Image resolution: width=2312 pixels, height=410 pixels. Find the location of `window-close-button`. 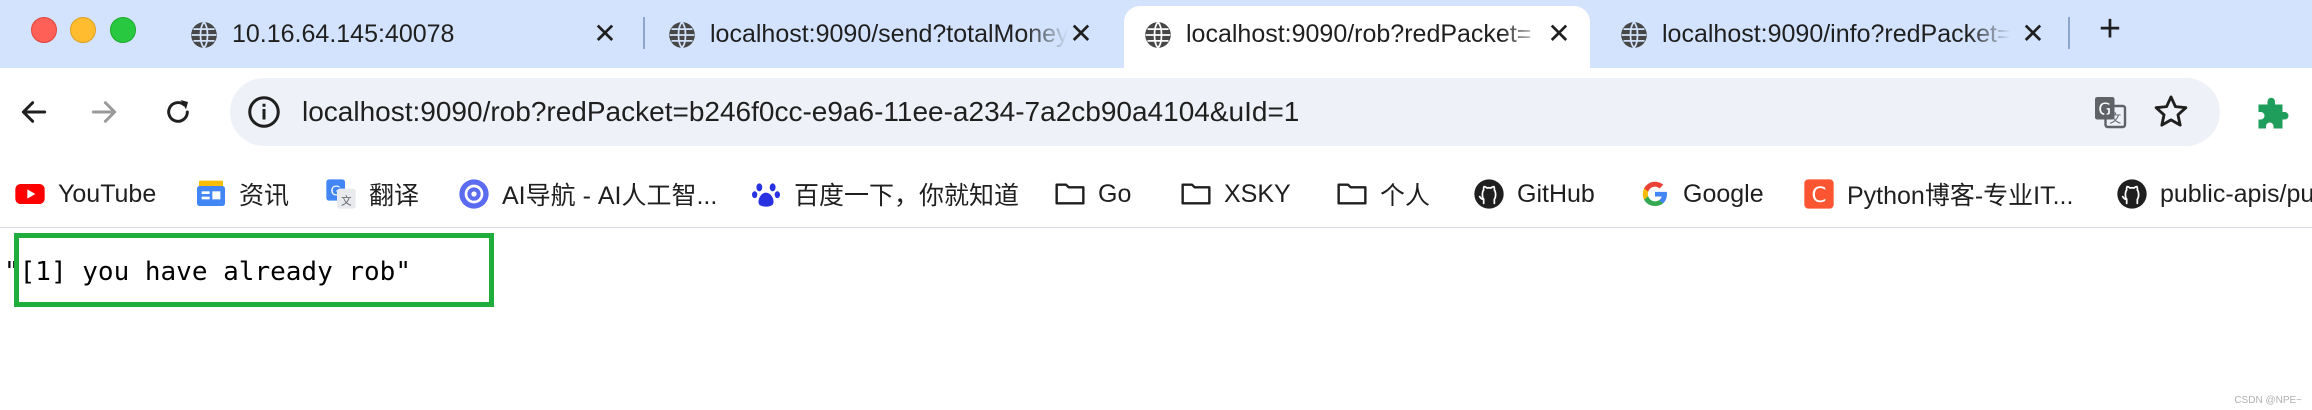

window-close-button is located at coordinates (44, 30).